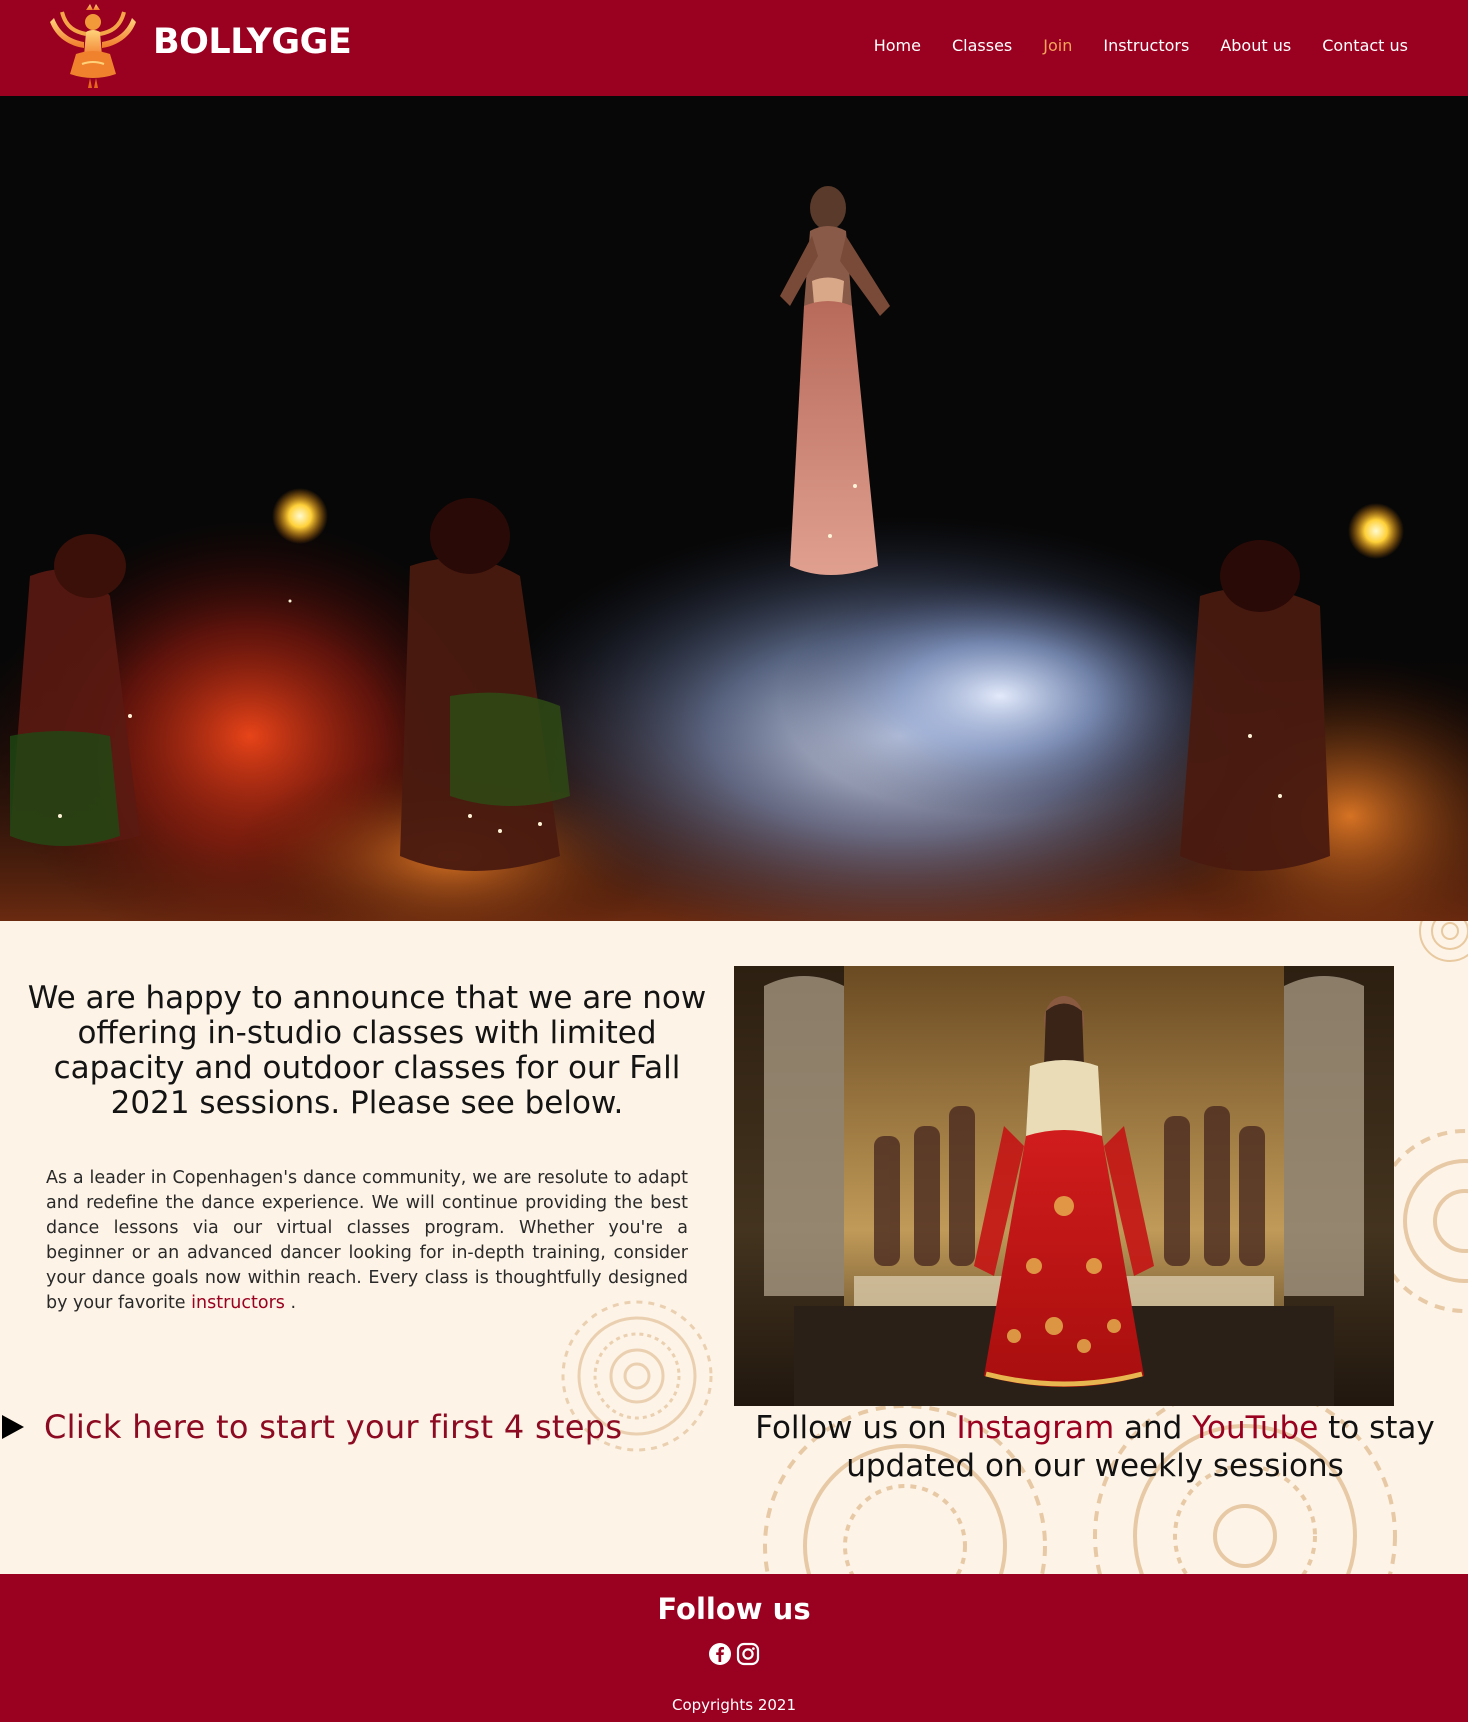  What do you see at coordinates (1153, 1428) in the screenshot?
I see `follow-and: and` at bounding box center [1153, 1428].